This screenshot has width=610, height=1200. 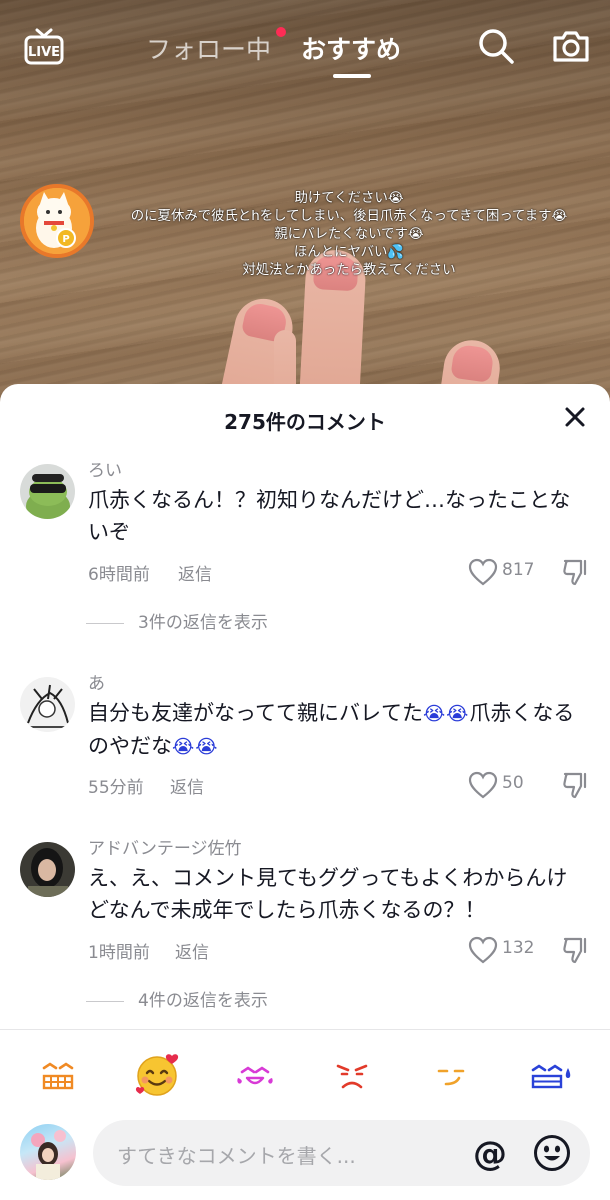 I want to click on overlay-line: 親にバレたくないです😭, so click(x=349, y=234).